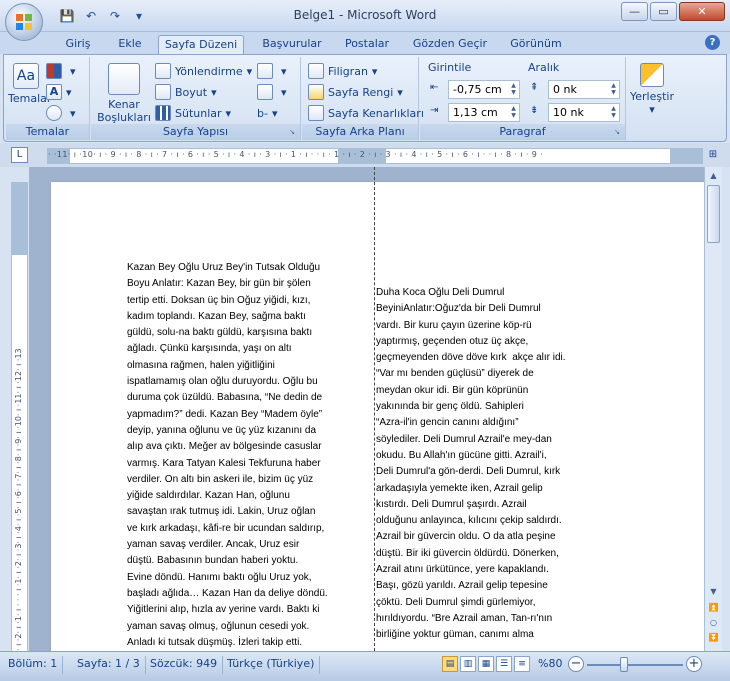 This screenshot has height=681, width=730. What do you see at coordinates (702, 11) in the screenshot?
I see `close-button: ✕` at bounding box center [702, 11].